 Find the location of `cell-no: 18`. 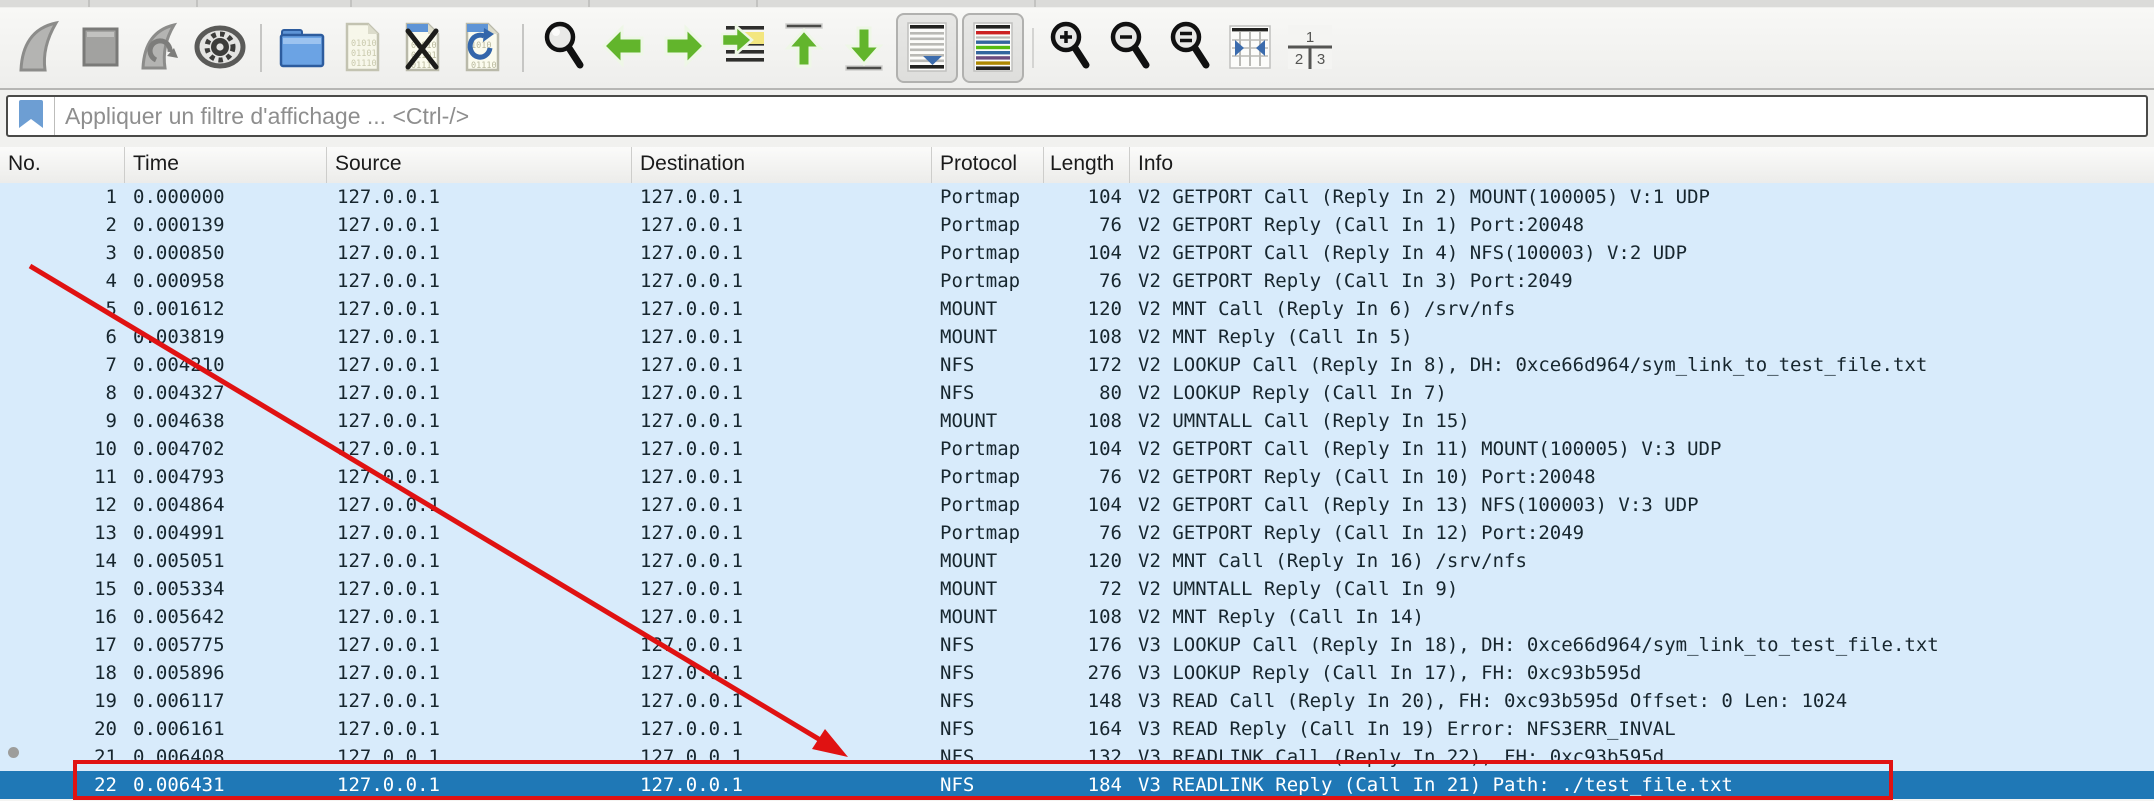

cell-no: 18 is located at coordinates (105, 673).